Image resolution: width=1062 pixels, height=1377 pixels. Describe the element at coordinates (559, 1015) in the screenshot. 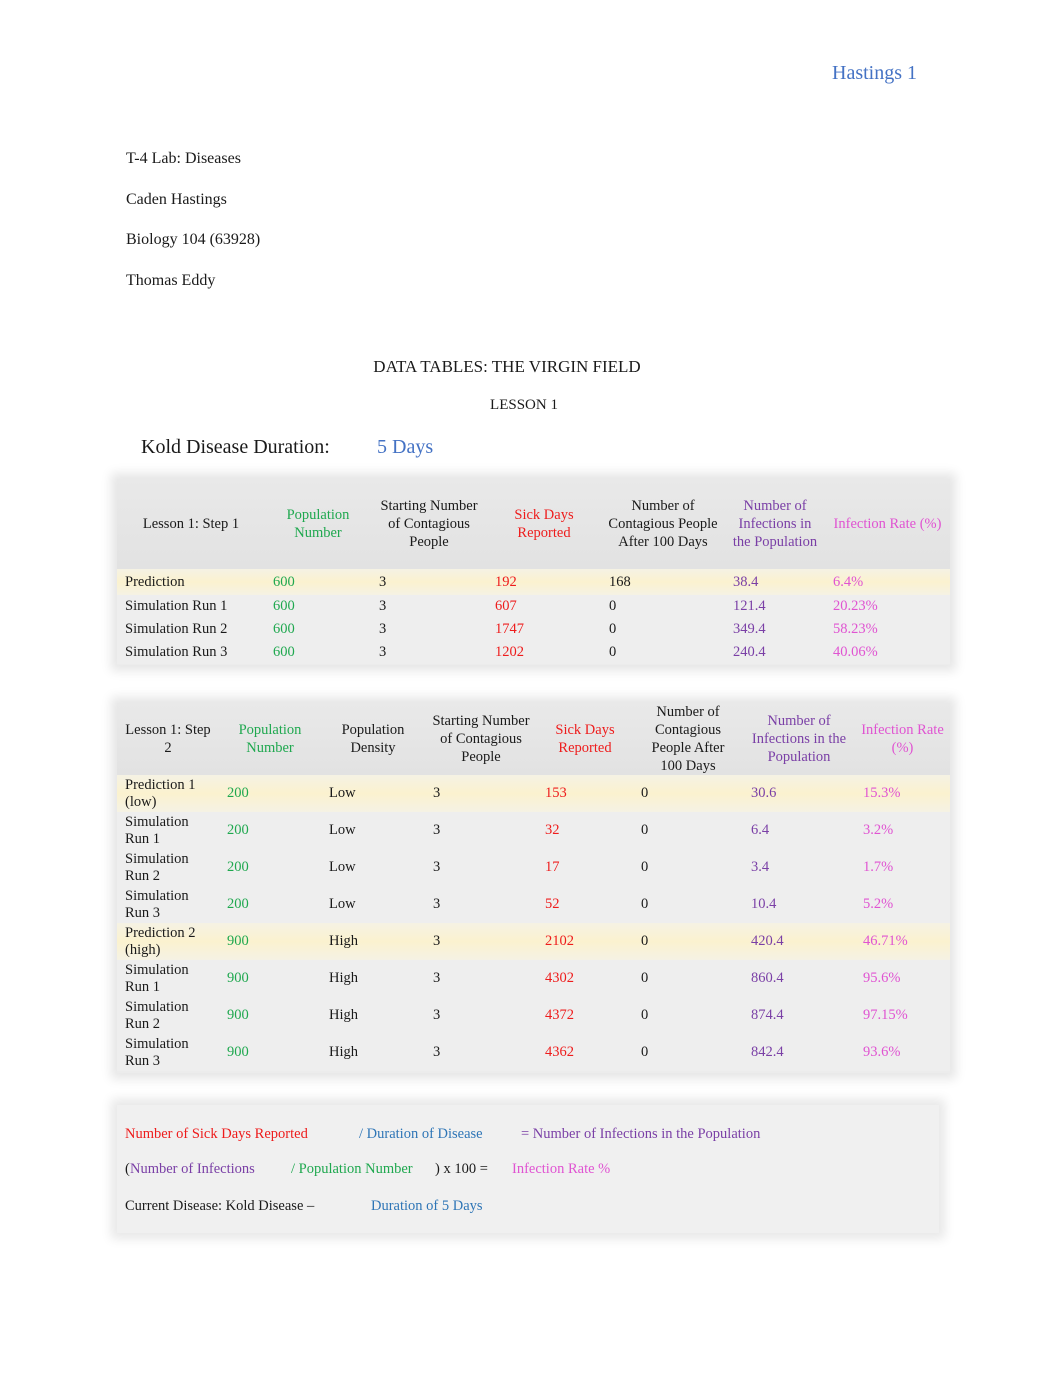

I see `cell-sick-days: 4372` at that location.